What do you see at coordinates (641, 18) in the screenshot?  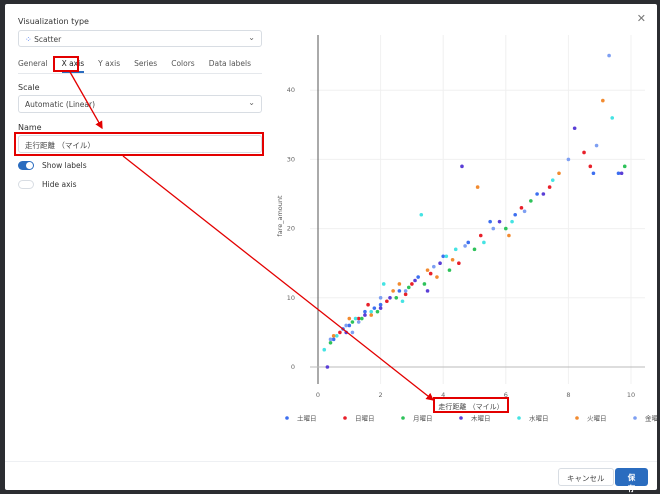 I see `close-icon: ✕` at bounding box center [641, 18].